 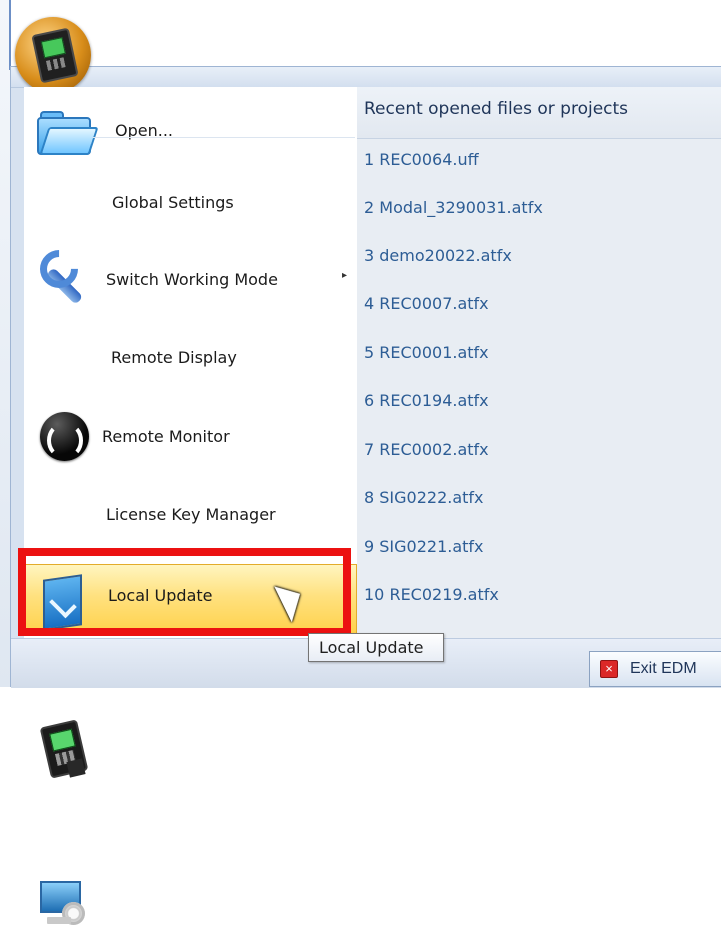 What do you see at coordinates (53, 48) in the screenshot?
I see `device-screen-icon` at bounding box center [53, 48].